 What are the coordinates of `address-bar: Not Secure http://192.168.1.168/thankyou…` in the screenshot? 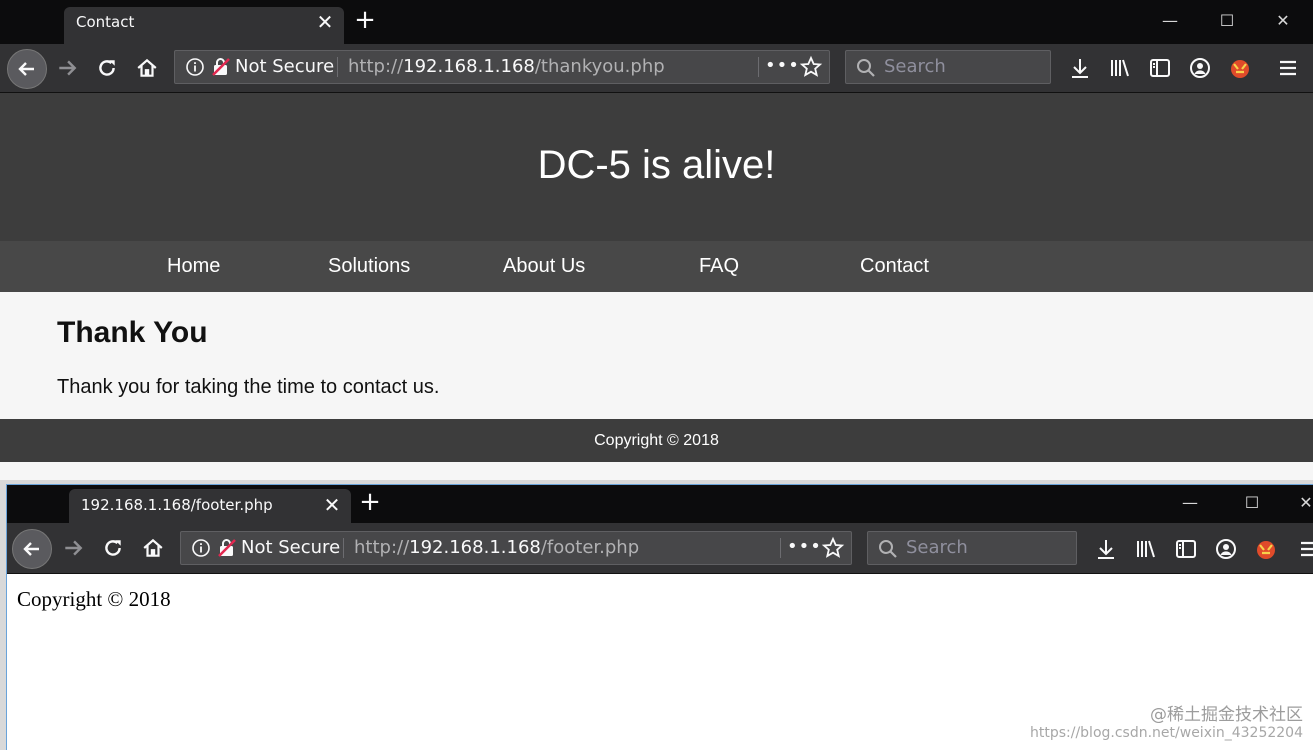 It's located at (502, 67).